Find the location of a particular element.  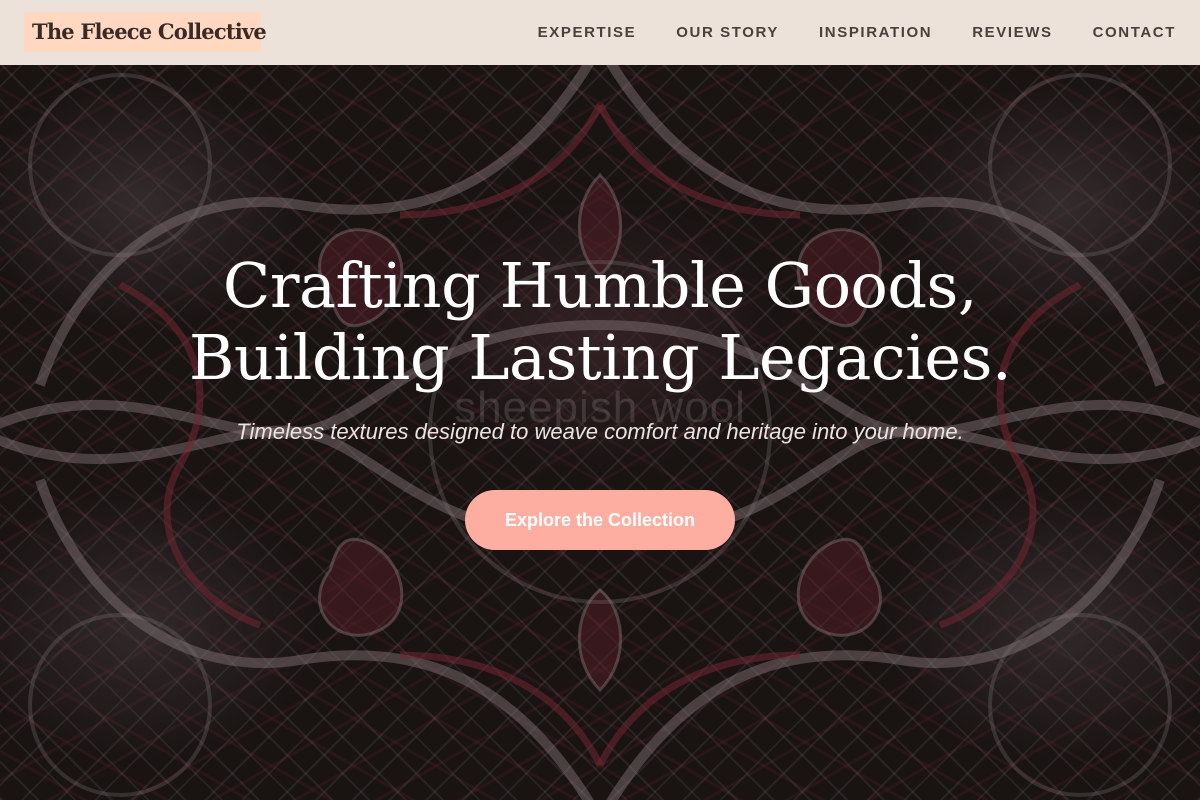

nav-link-reviews: REVIEWS is located at coordinates (1012, 32).